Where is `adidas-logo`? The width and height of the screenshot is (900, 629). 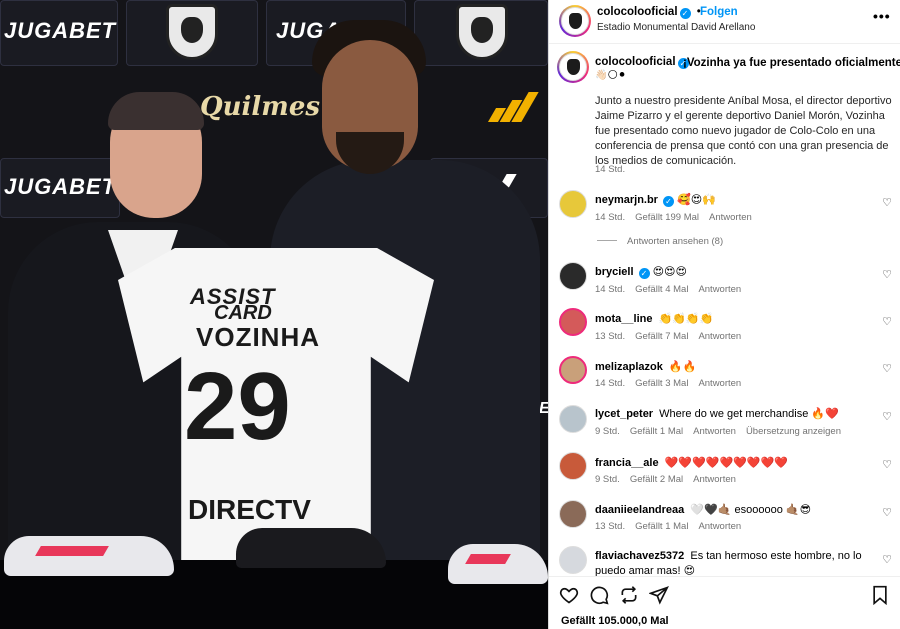 adidas-logo is located at coordinates (513, 107).